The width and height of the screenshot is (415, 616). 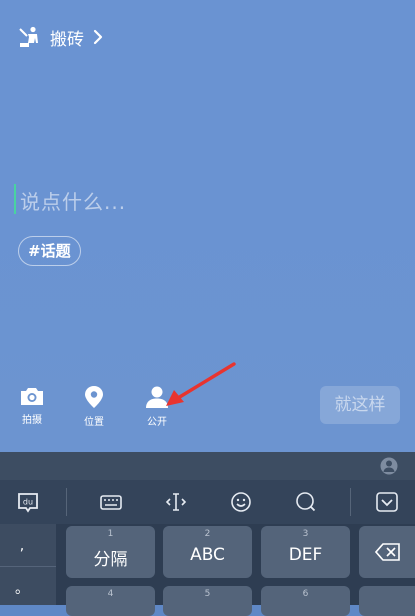 What do you see at coordinates (207, 552) in the screenshot?
I see `key-2: 2 ABC` at bounding box center [207, 552].